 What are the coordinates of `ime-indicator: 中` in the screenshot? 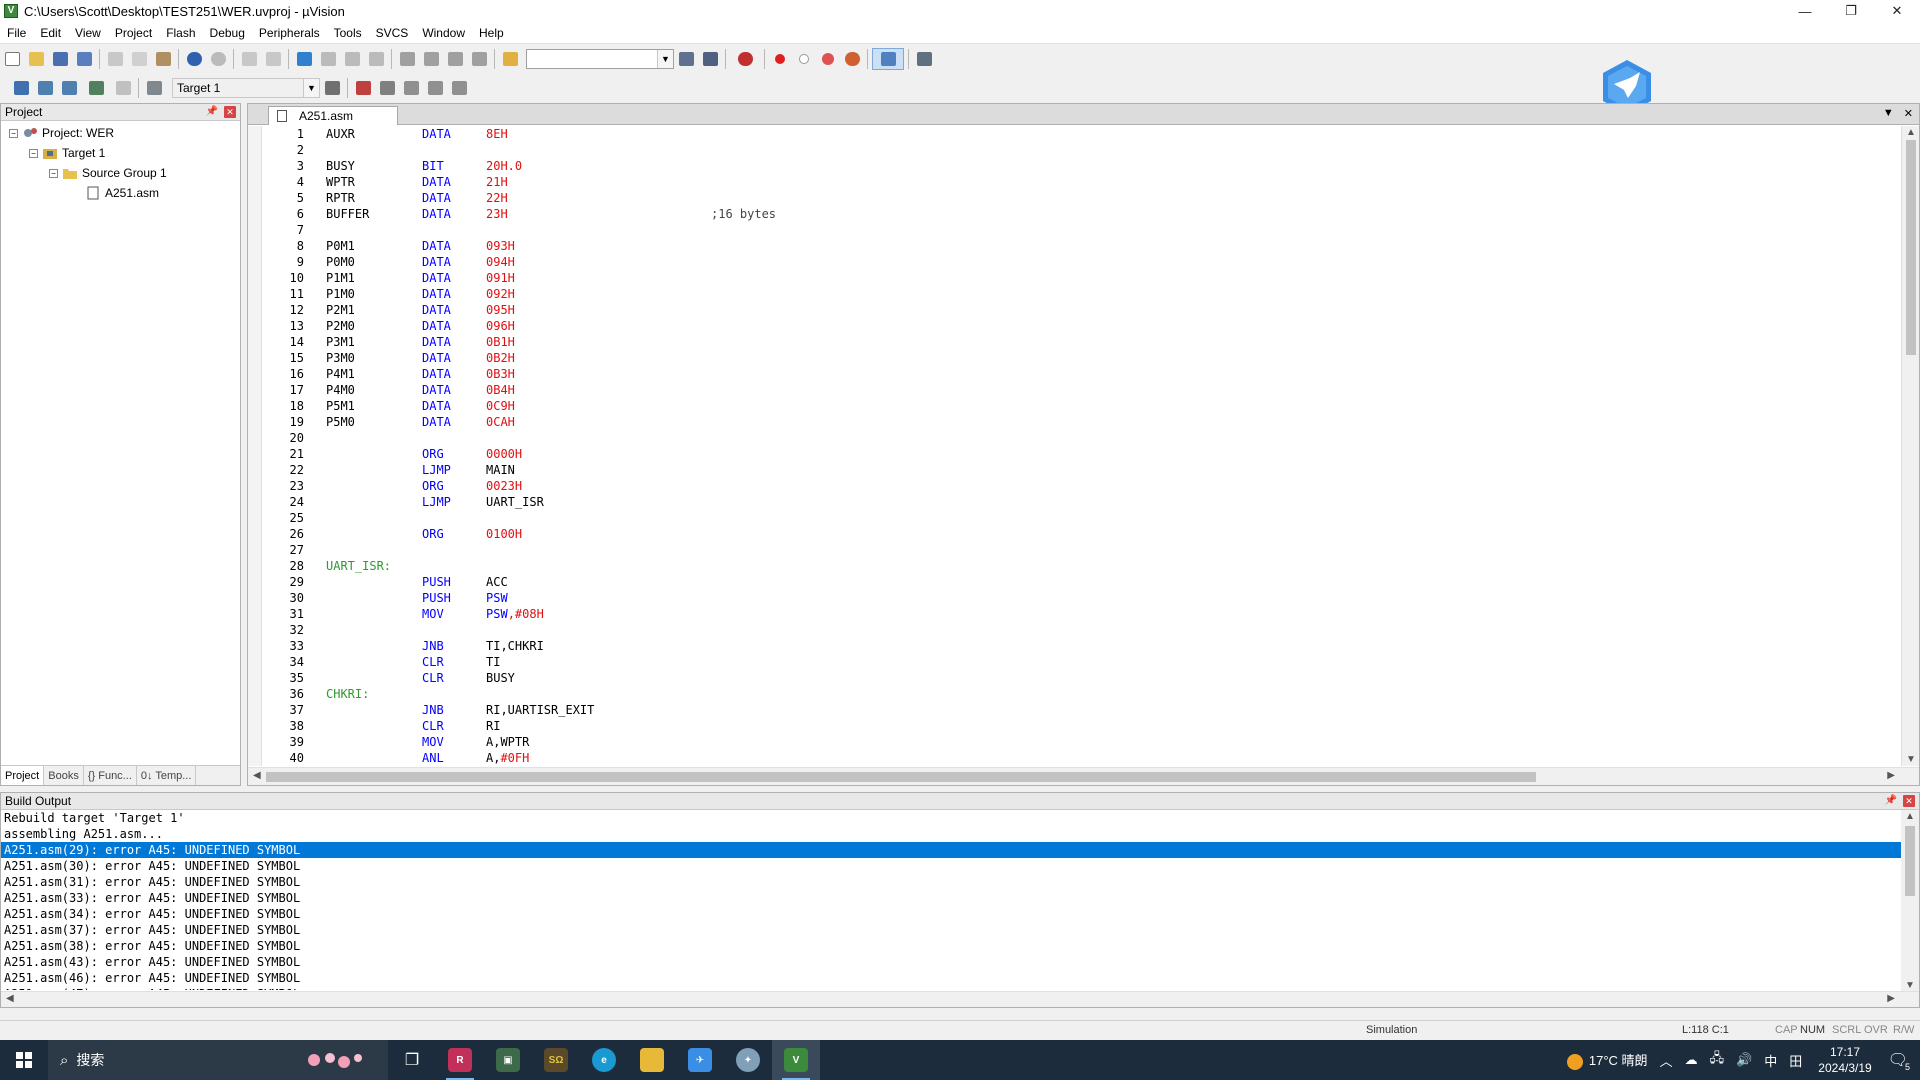 It's located at (1770, 1060).